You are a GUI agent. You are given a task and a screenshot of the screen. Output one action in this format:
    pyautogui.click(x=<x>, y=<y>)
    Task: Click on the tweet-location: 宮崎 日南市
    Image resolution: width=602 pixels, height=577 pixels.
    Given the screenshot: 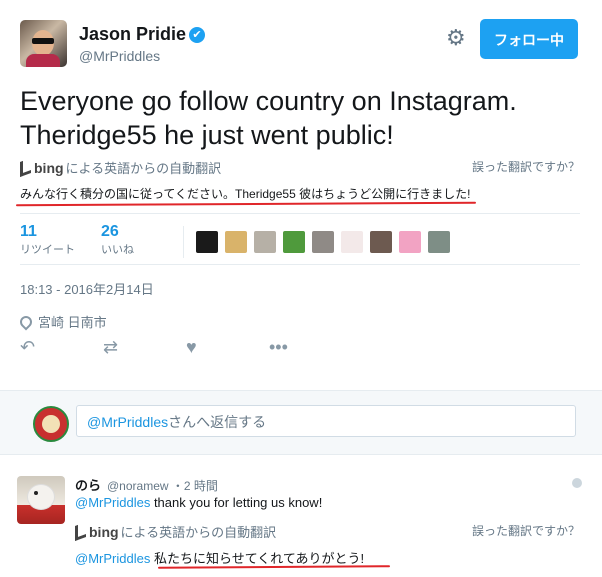 What is the action you would take?
    pyautogui.click(x=62, y=321)
    